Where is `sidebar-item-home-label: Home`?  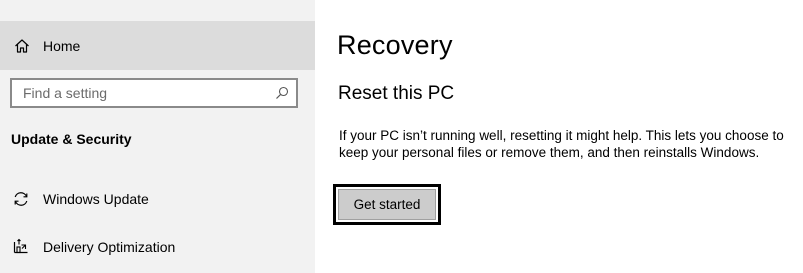
sidebar-item-home-label: Home is located at coordinates (62, 45).